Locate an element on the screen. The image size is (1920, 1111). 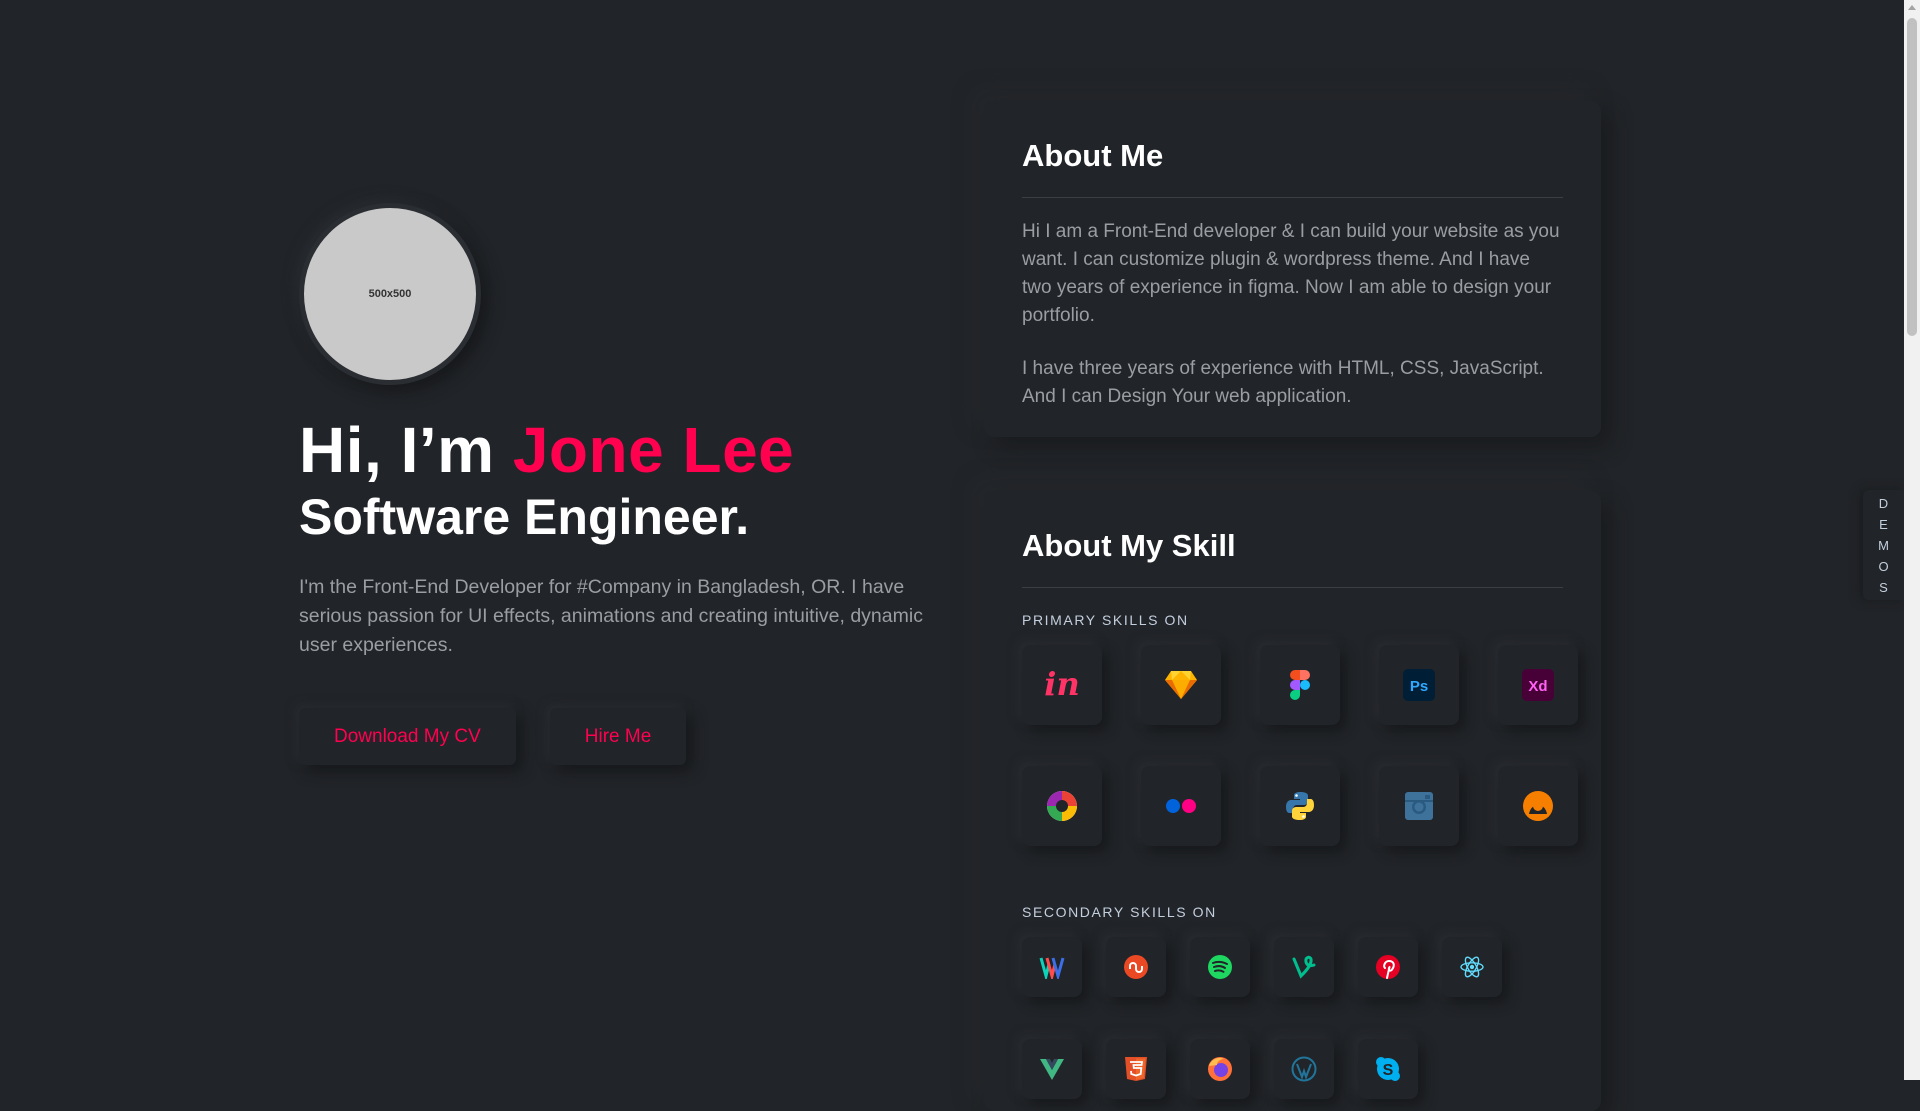
vuejs-icon is located at coordinates (1052, 1069).